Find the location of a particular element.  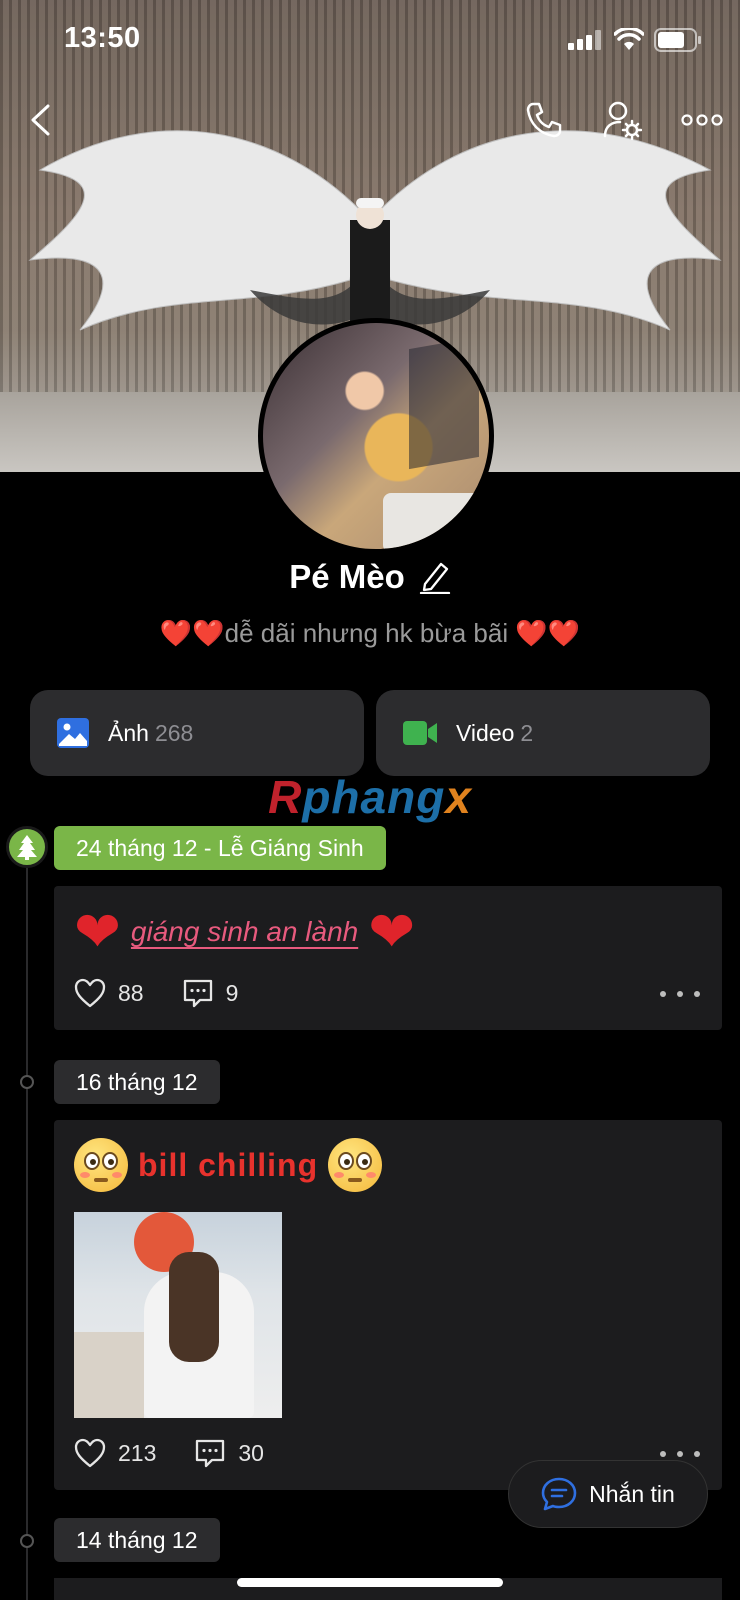

send-message-button: Nhắn tin is located at coordinates (608, 1494).